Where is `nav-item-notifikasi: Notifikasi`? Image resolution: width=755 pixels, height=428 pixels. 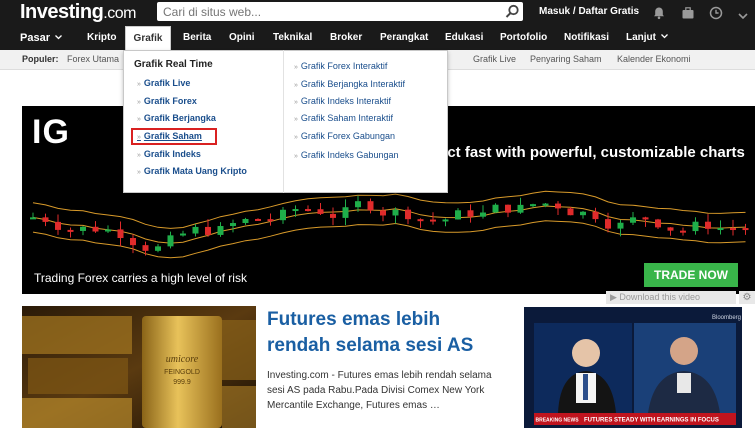 nav-item-notifikasi: Notifikasi is located at coordinates (586, 38).